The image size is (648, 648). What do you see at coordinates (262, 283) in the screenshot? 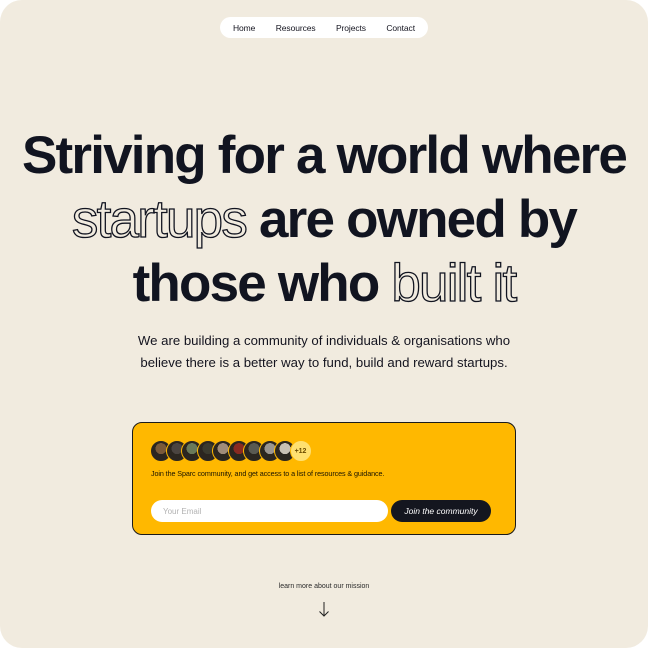
I see `headline-line-3-rest: those who` at bounding box center [262, 283].